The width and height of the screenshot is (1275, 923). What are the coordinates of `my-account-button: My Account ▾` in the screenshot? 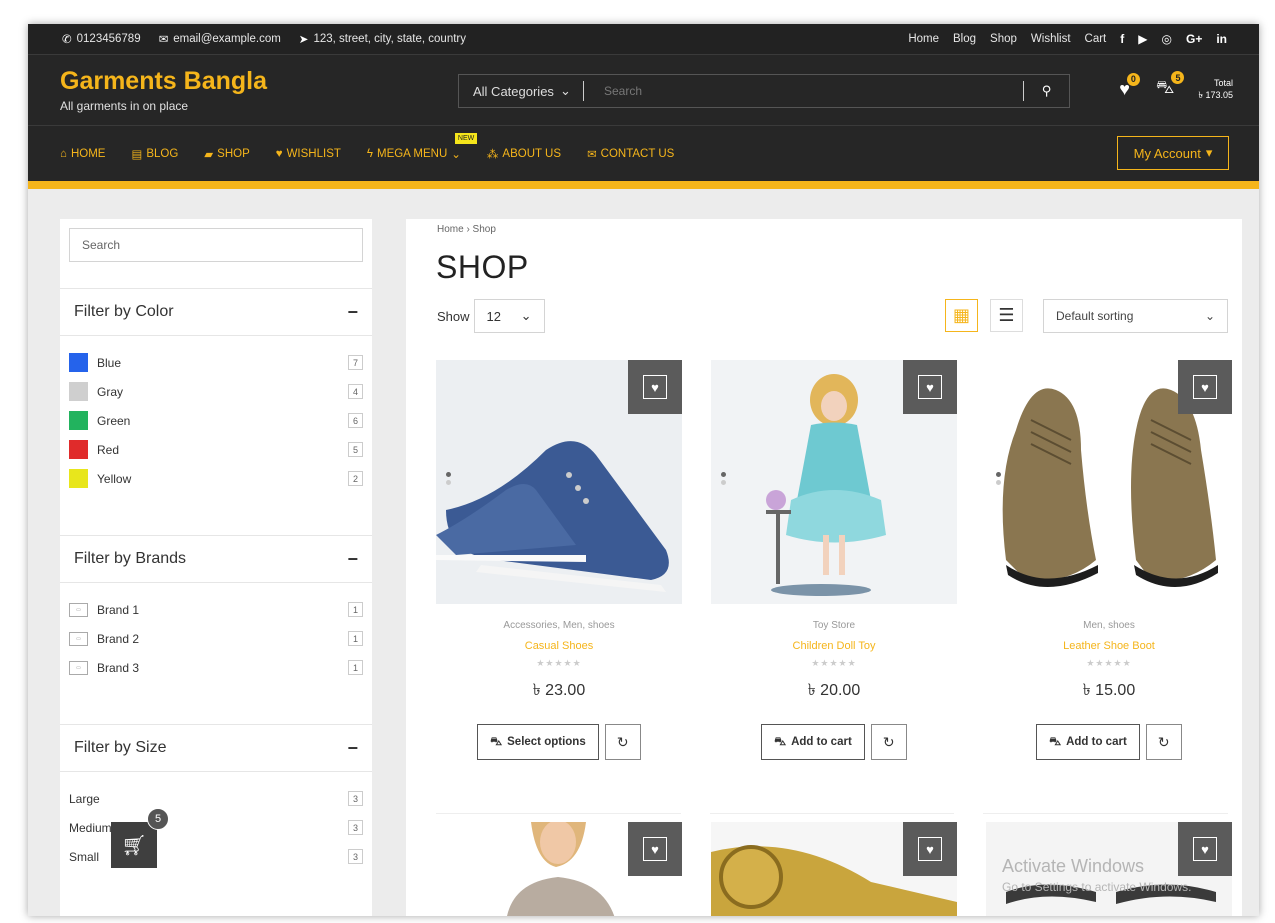 It's located at (1173, 153).